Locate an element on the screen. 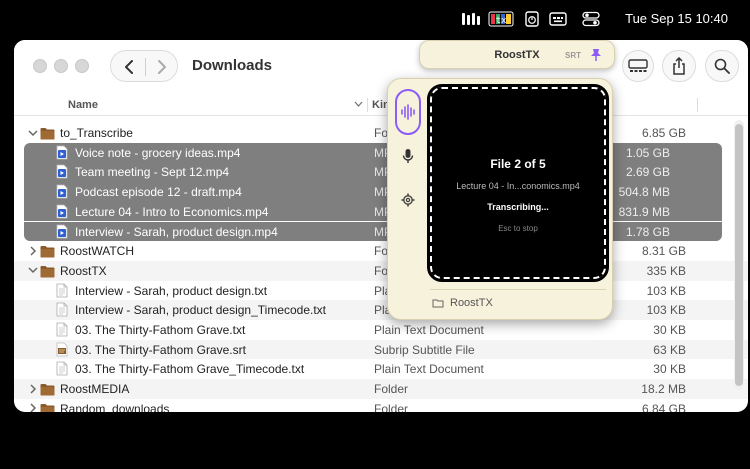 The image size is (750, 469). share-button is located at coordinates (679, 66).